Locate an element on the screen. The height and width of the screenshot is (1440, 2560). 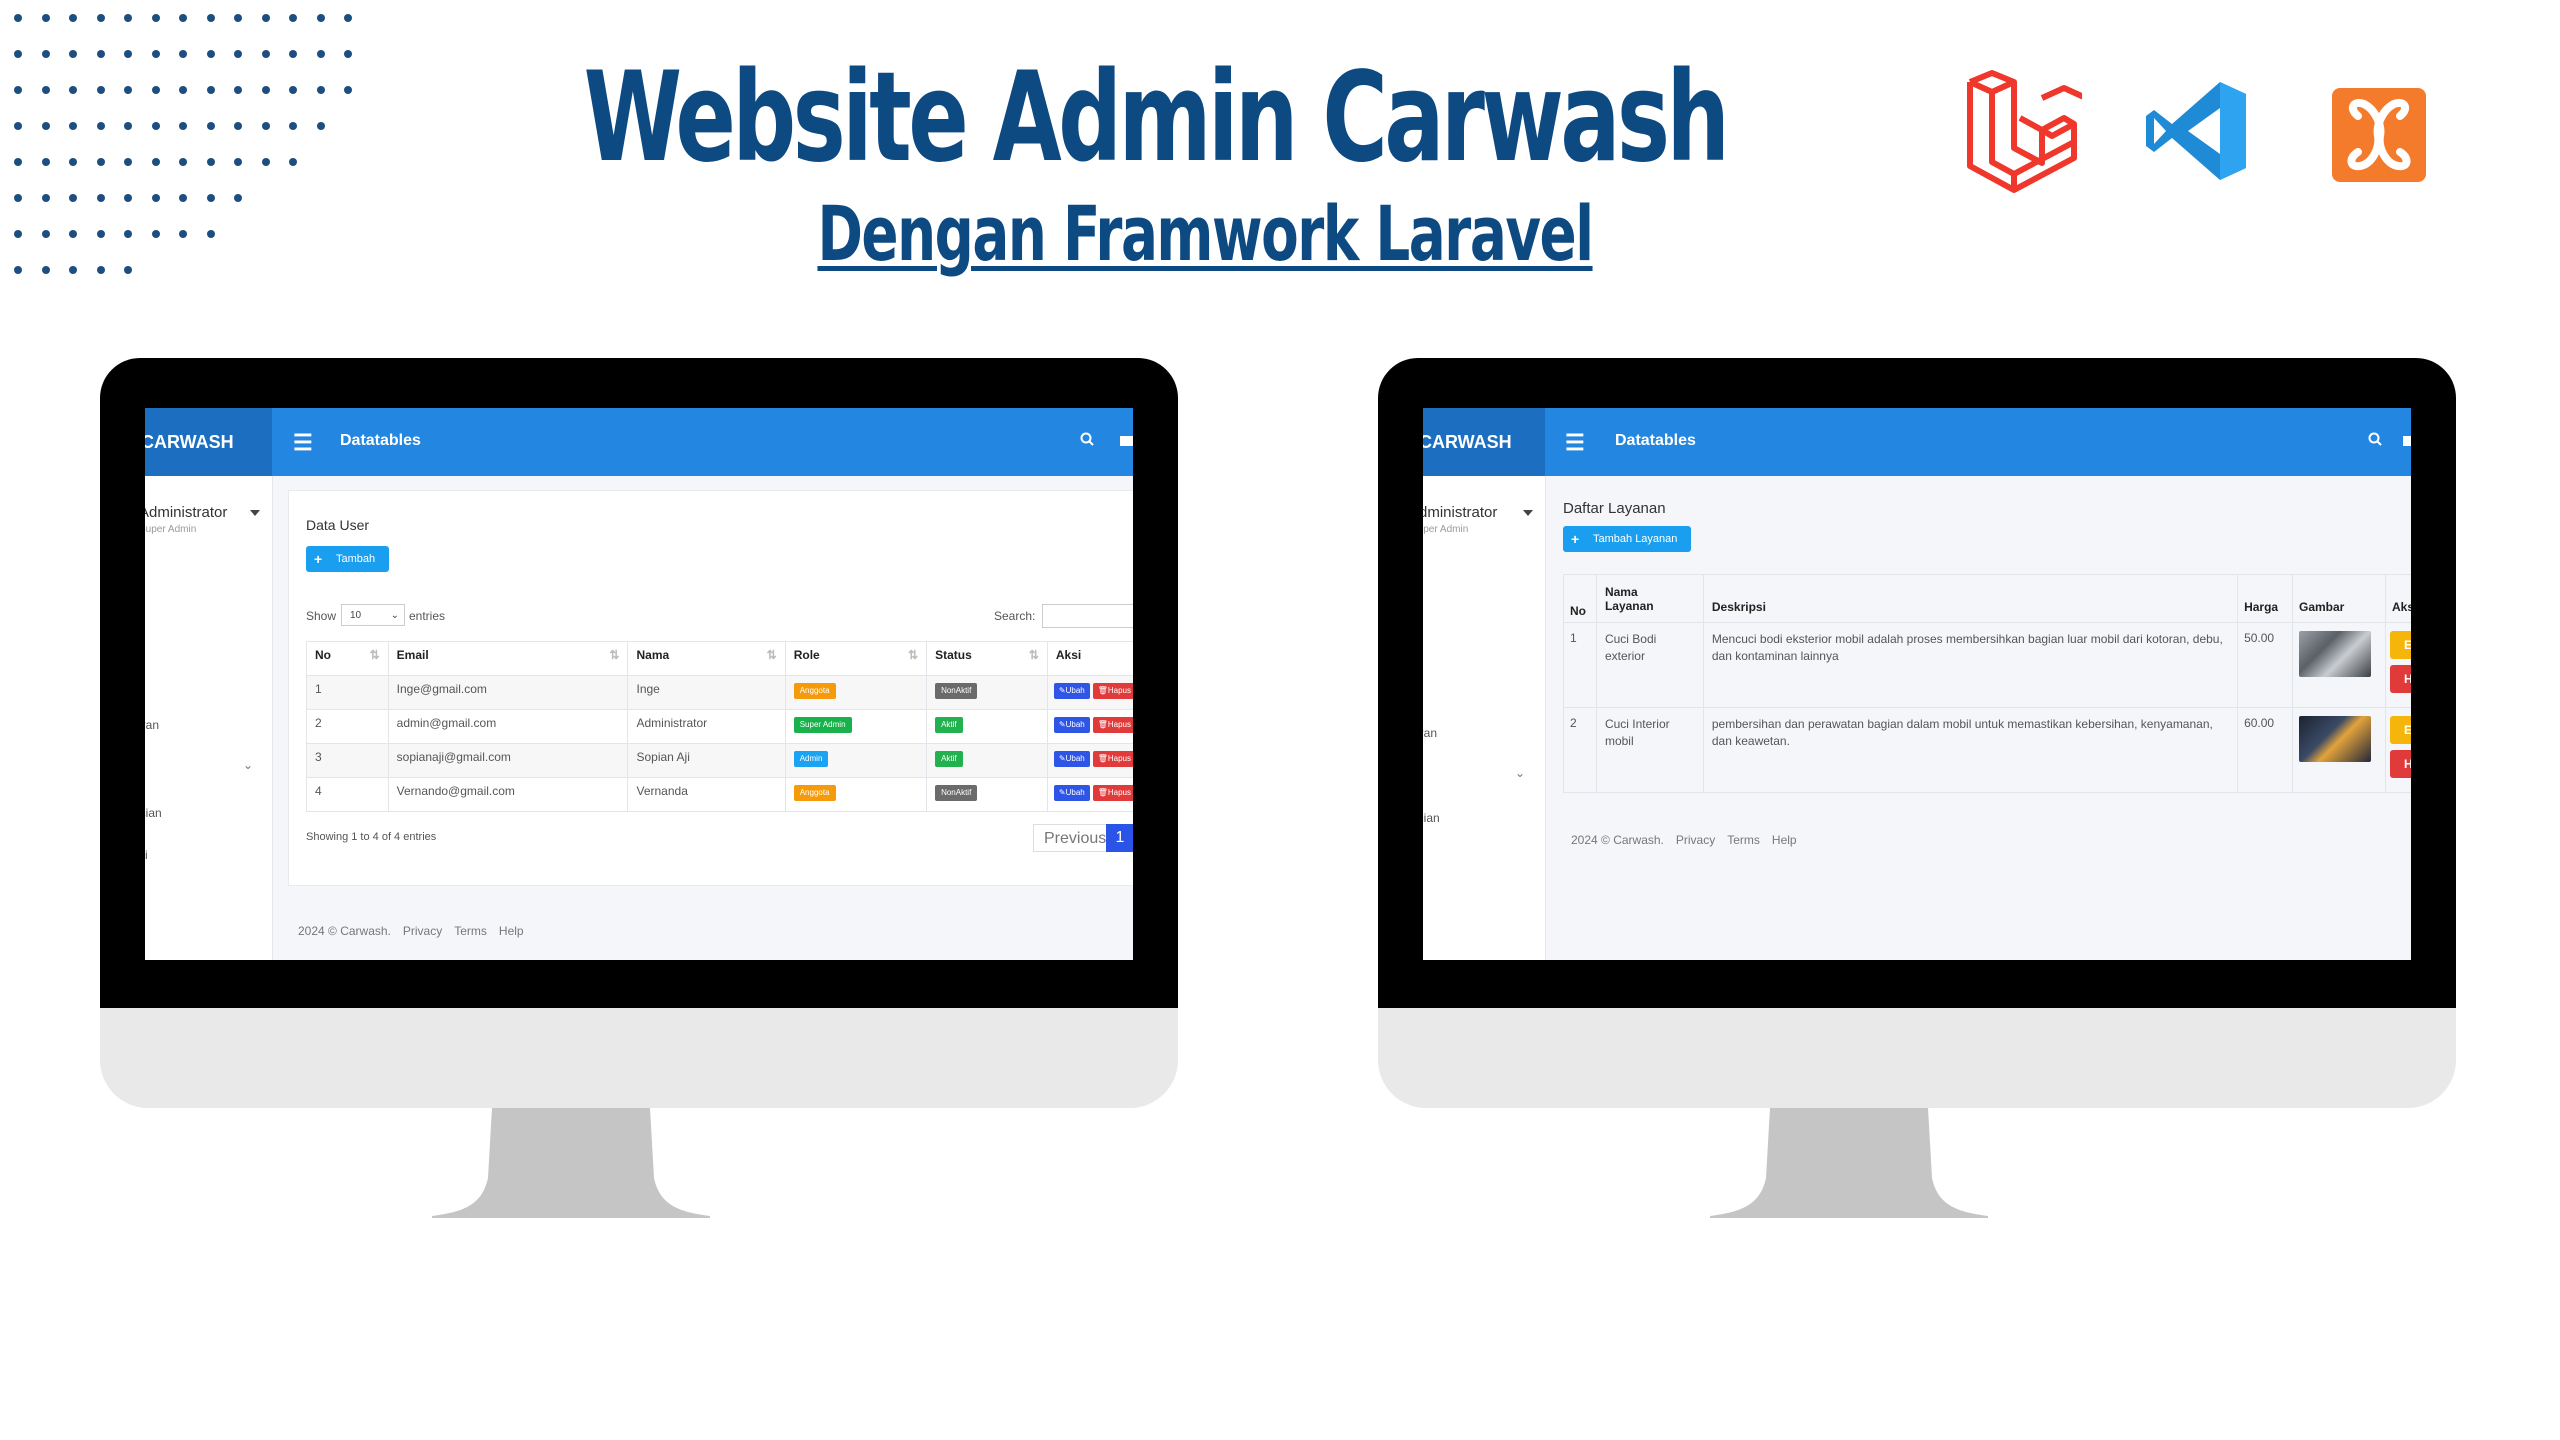
col-header-no: No is located at coordinates (1580, 598).